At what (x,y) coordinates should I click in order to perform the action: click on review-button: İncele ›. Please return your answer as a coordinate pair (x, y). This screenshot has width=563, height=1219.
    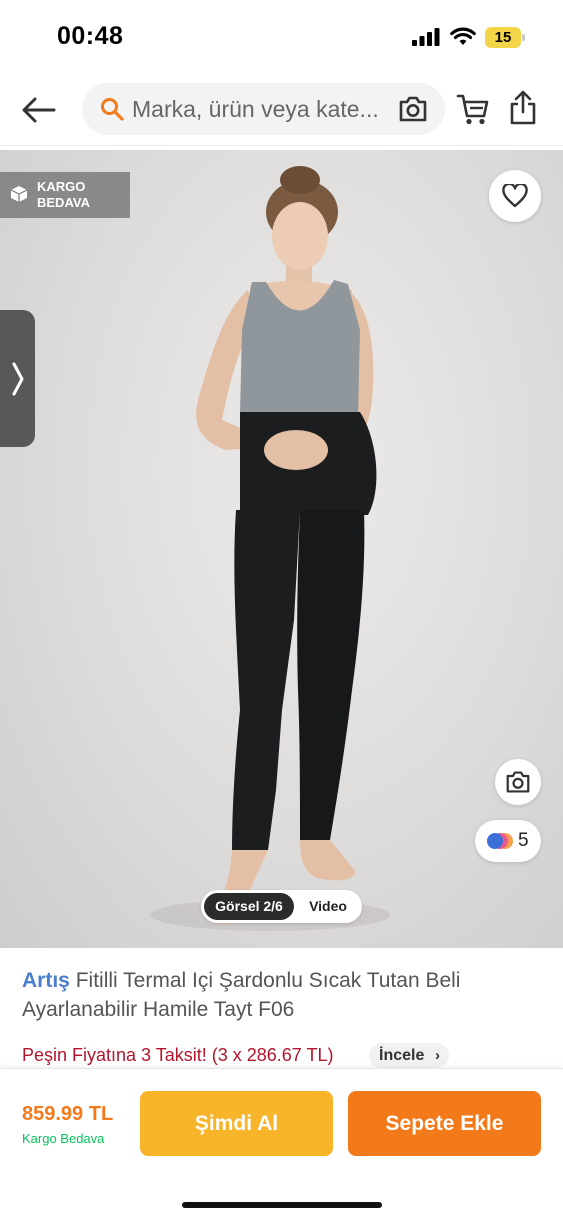
    Looking at the image, I should click on (409, 1055).